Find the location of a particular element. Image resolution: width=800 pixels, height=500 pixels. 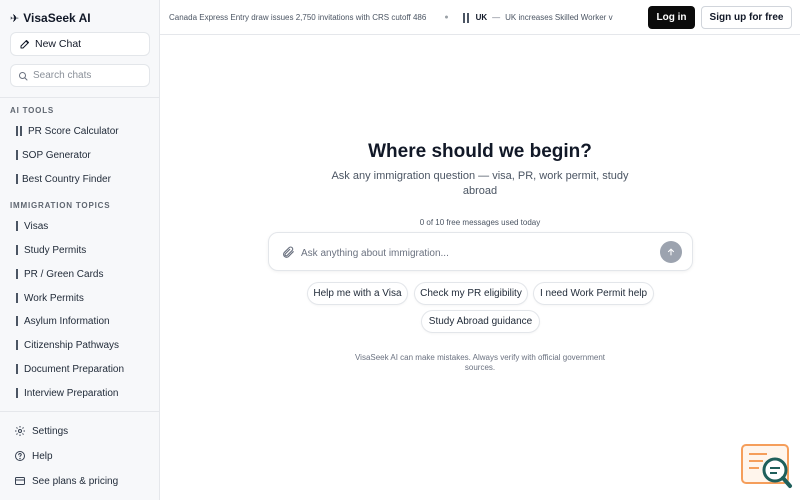

support-chat-widget is located at coordinates (767, 467).